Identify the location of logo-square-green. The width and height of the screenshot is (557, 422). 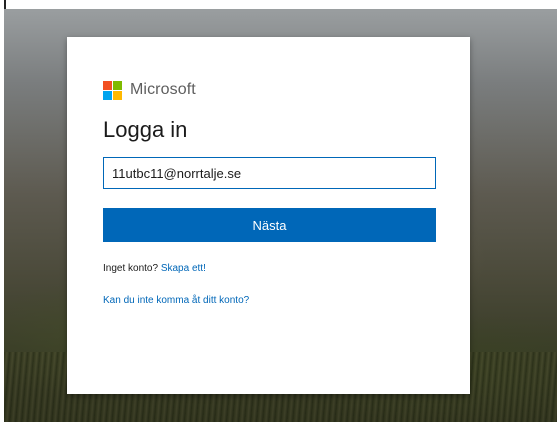
(117, 85).